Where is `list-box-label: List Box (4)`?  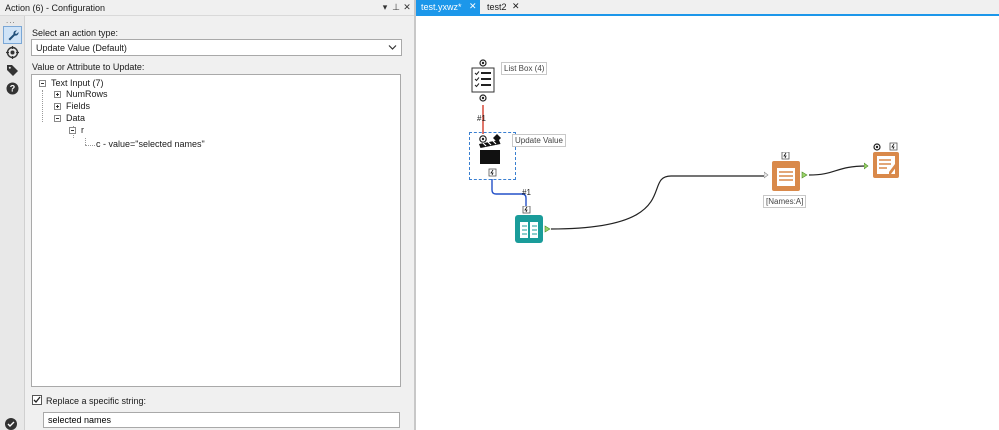
list-box-label: List Box (4) is located at coordinates (524, 68).